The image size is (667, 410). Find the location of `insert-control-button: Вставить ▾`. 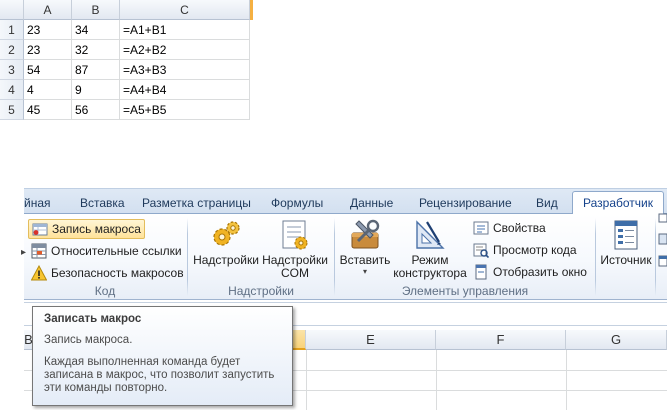

insert-control-button: Вставить ▾ is located at coordinates (365, 247).